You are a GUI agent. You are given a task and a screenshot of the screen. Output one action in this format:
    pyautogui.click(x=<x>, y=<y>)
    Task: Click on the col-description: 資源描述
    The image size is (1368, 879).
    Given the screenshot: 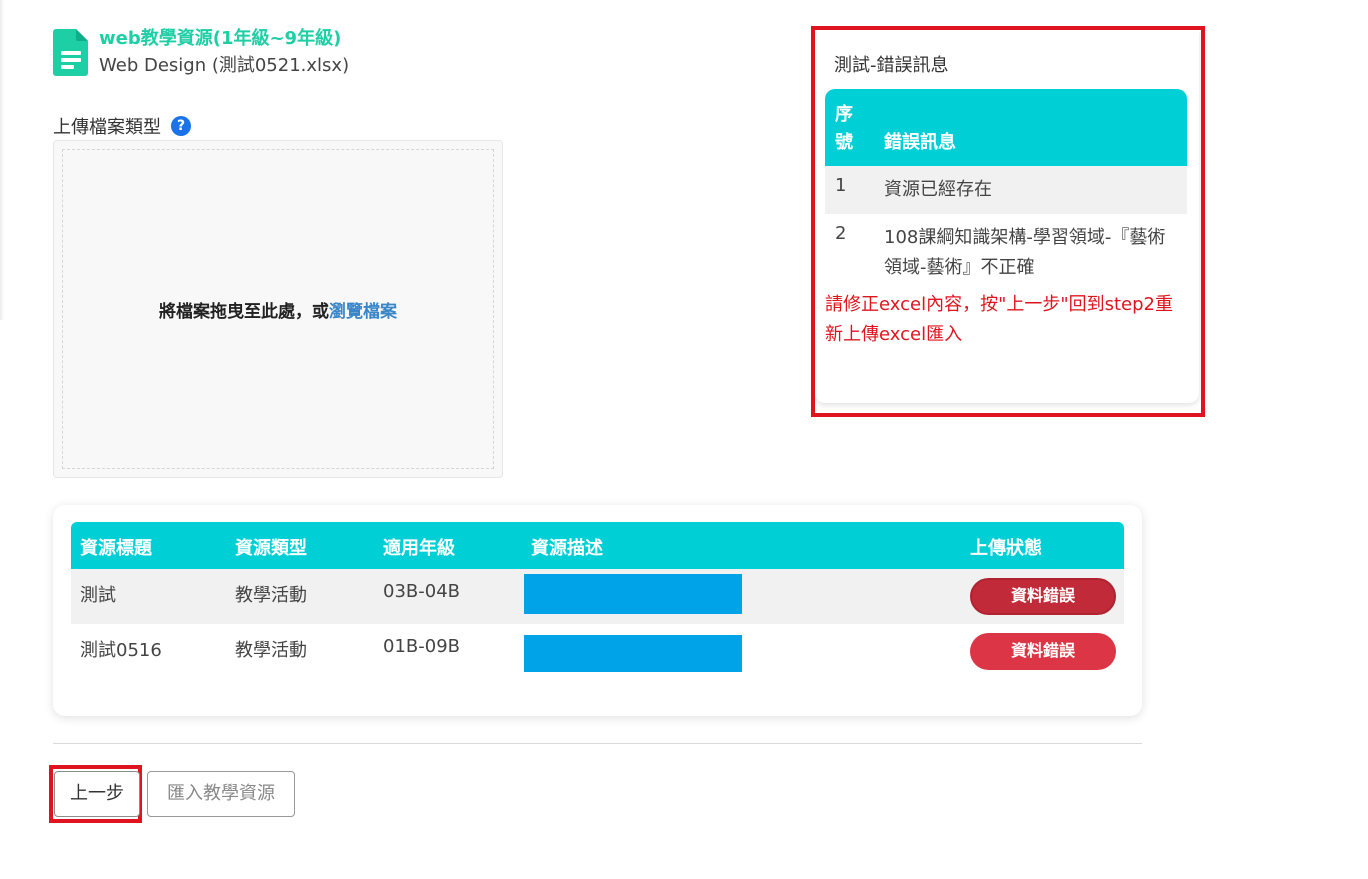 What is the action you would take?
    pyautogui.click(x=567, y=548)
    